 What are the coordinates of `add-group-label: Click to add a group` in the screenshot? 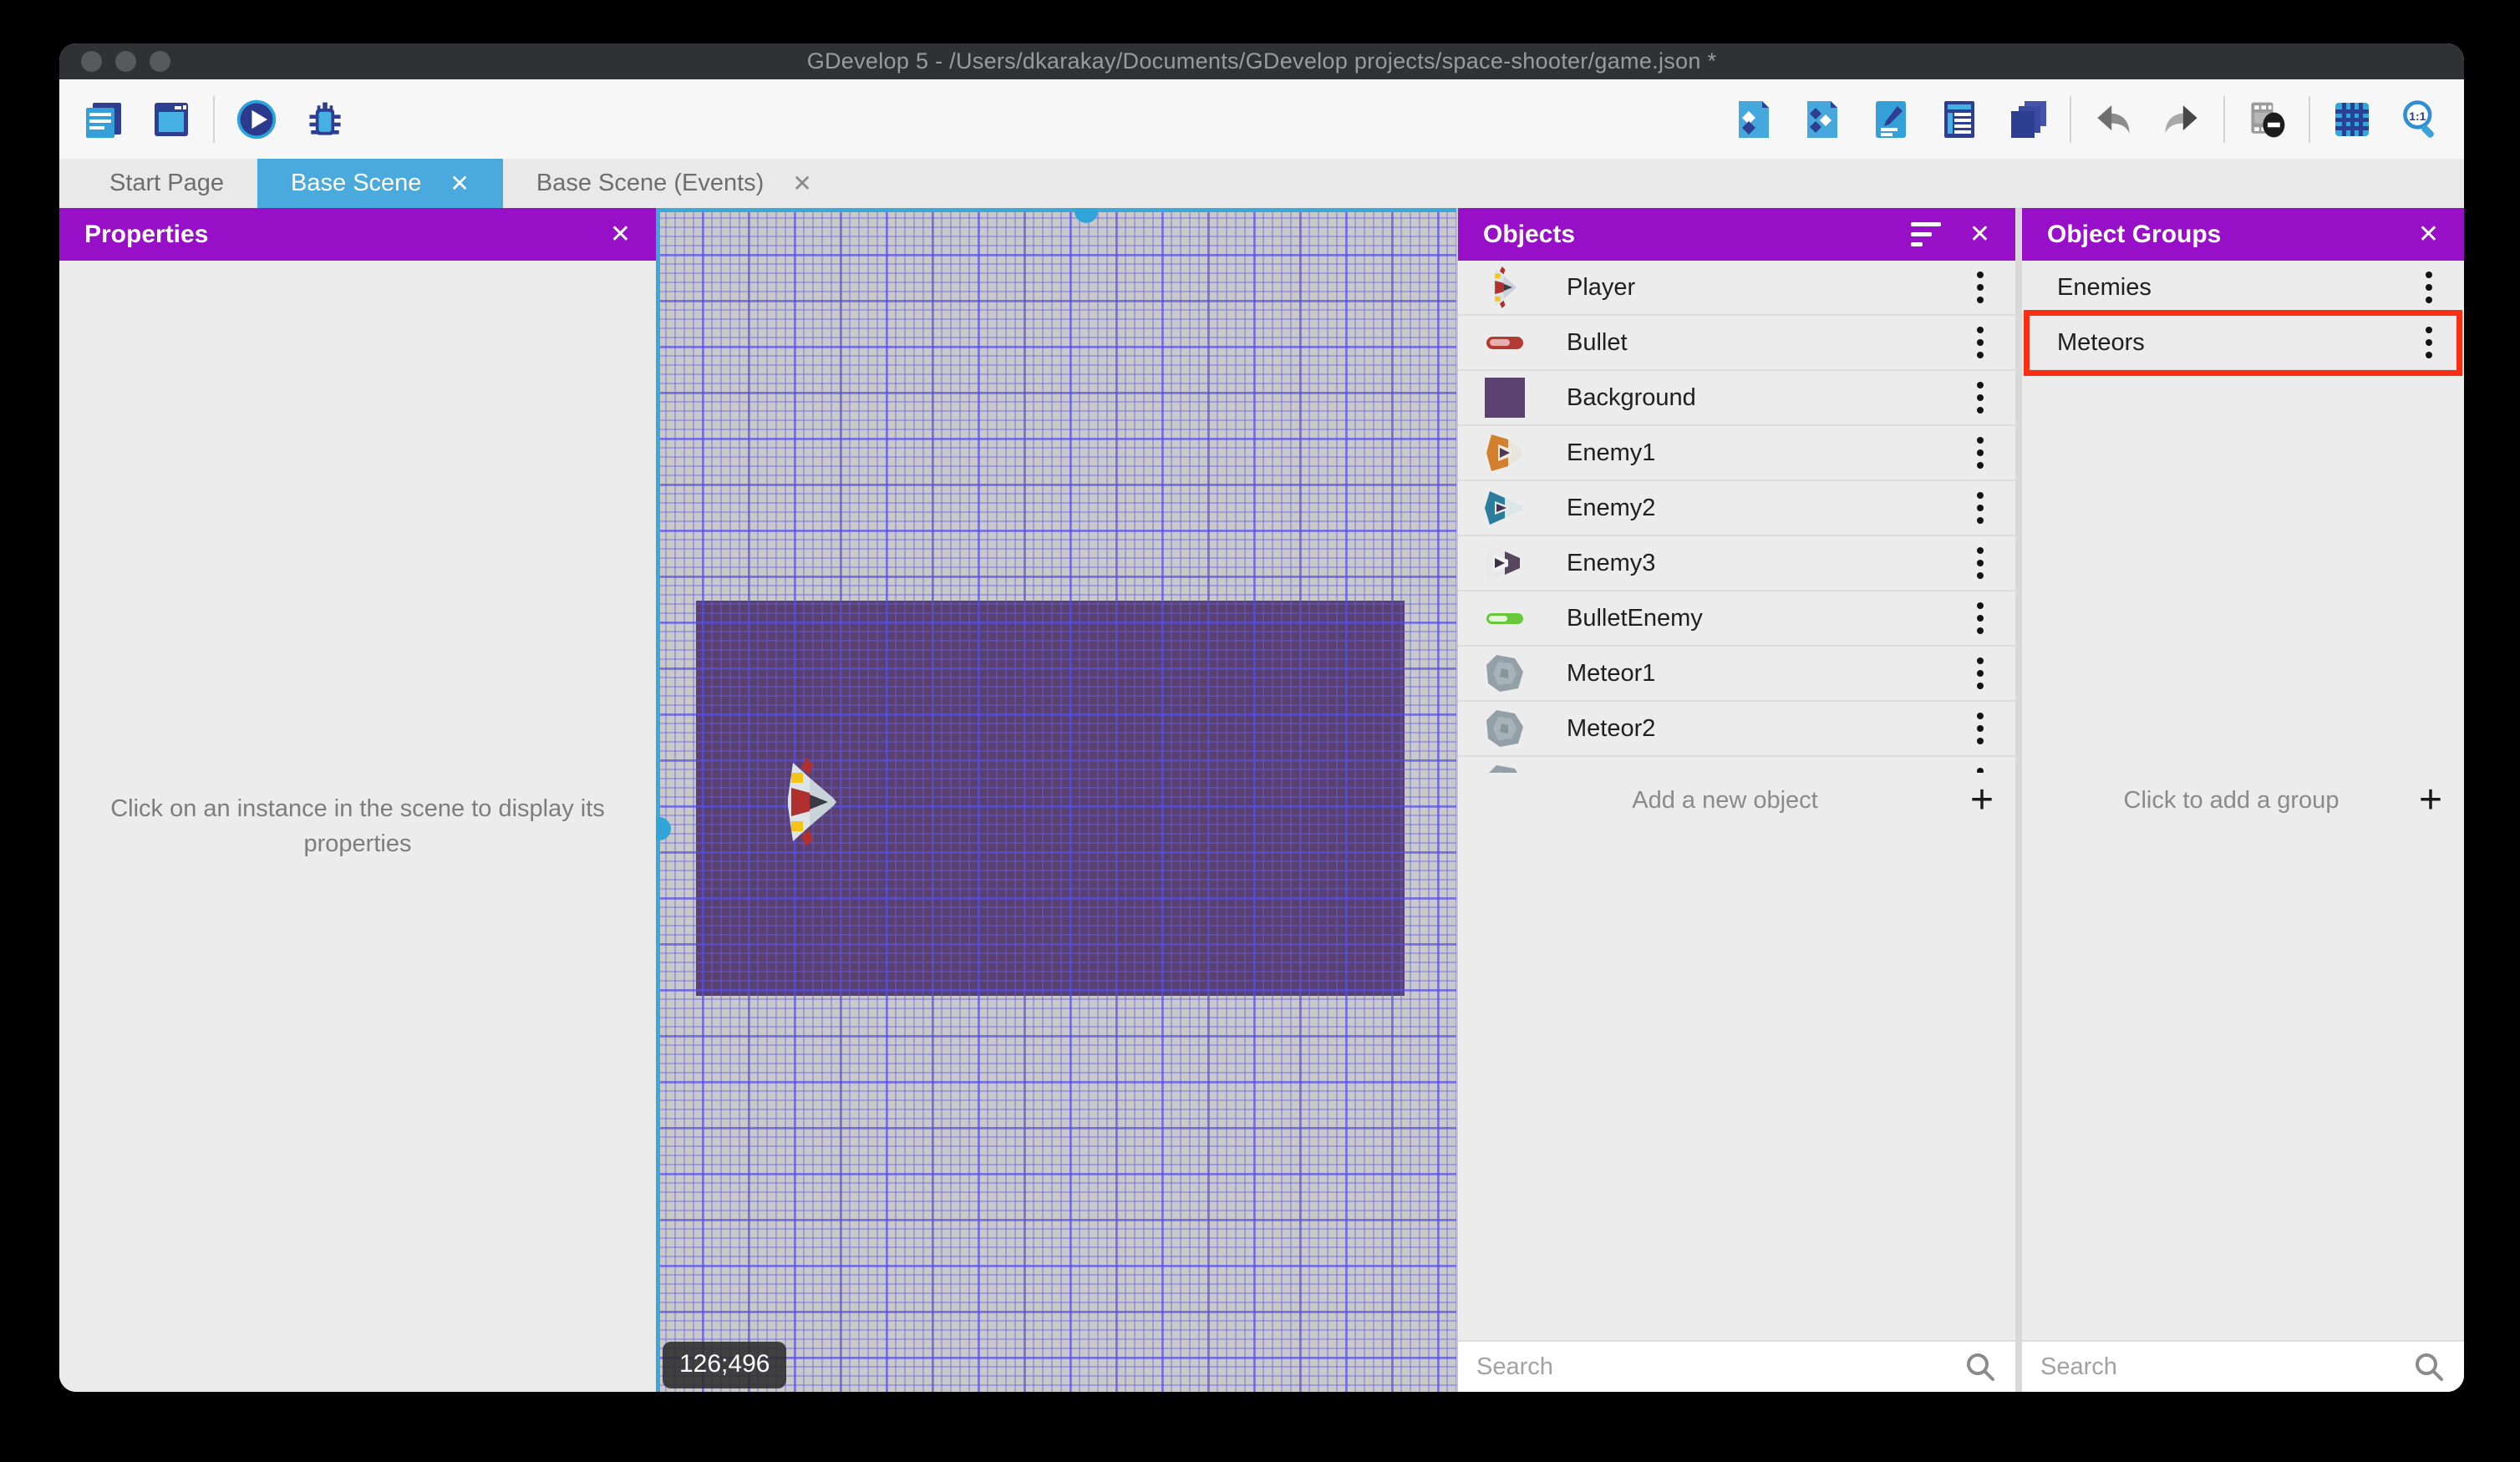 It's located at (2231, 800).